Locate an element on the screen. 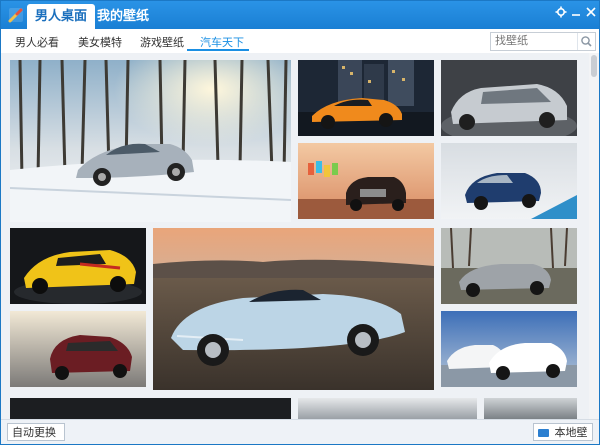 The width and height of the screenshot is (600, 445). scrollbar-thumb is located at coordinates (594, 66).